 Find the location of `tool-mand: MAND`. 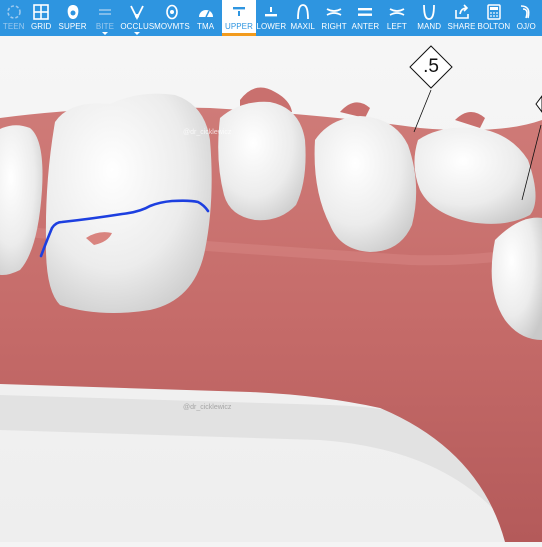

tool-mand: MAND is located at coordinates (429, 18).